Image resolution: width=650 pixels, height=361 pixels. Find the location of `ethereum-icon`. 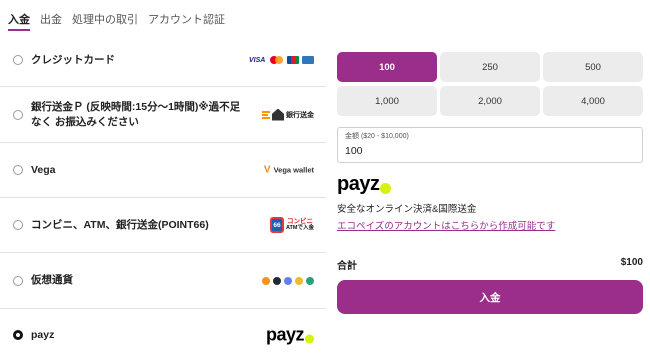

ethereum-icon is located at coordinates (288, 280).